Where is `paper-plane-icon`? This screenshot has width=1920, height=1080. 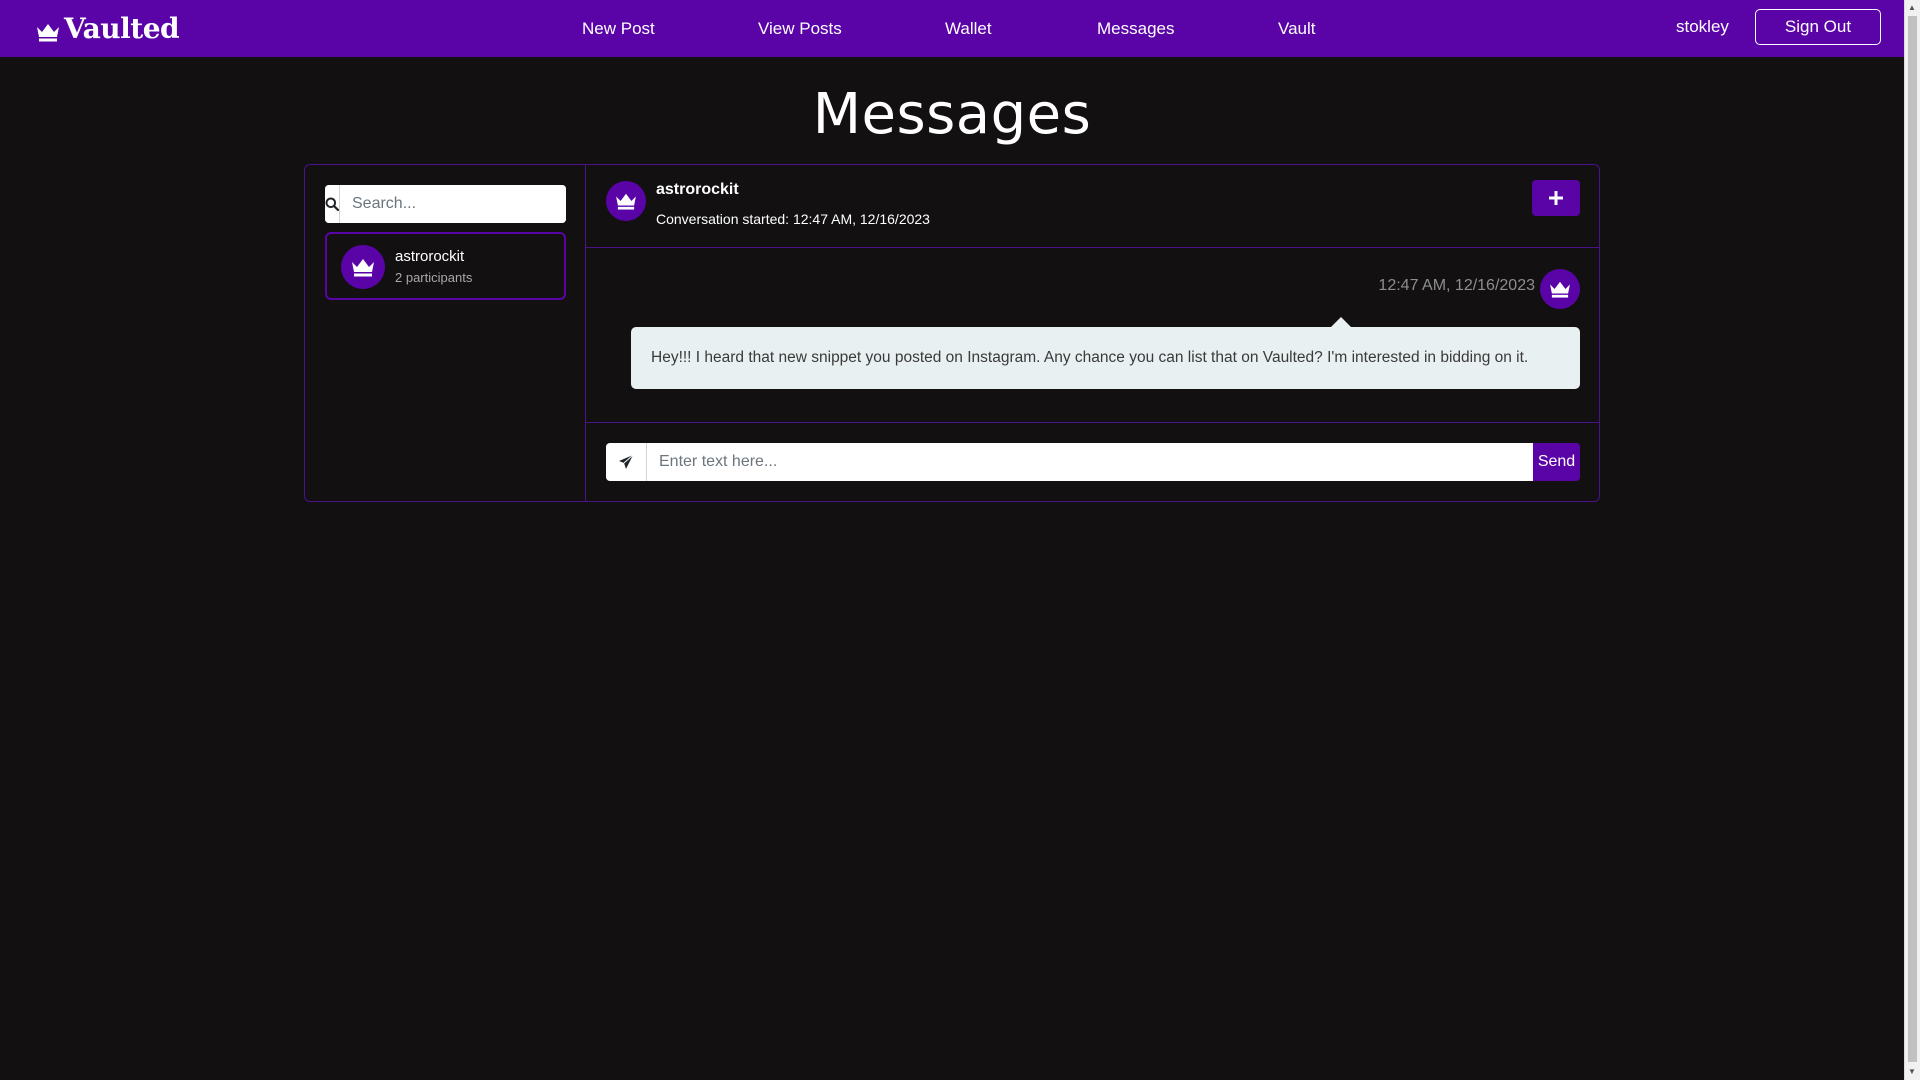 paper-plane-icon is located at coordinates (626, 462).